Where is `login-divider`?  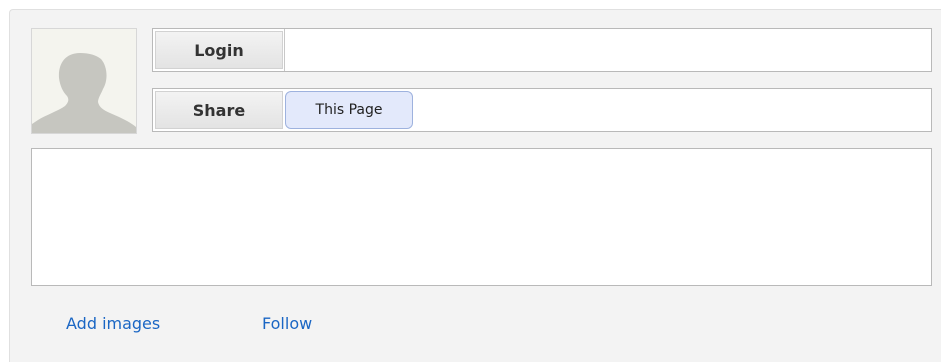
login-divider is located at coordinates (284, 50).